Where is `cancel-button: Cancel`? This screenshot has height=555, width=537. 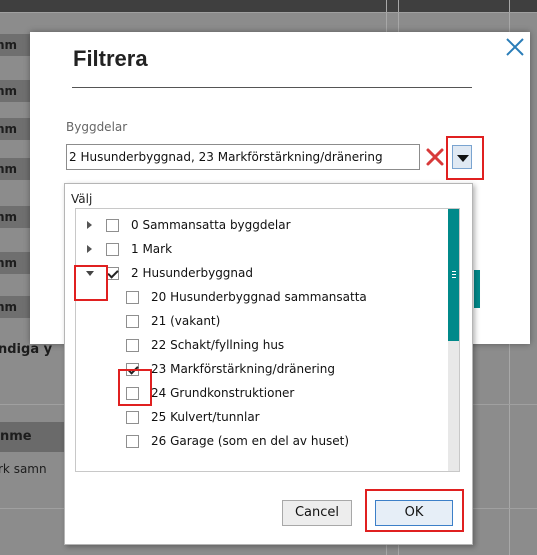 cancel-button: Cancel is located at coordinates (317, 513).